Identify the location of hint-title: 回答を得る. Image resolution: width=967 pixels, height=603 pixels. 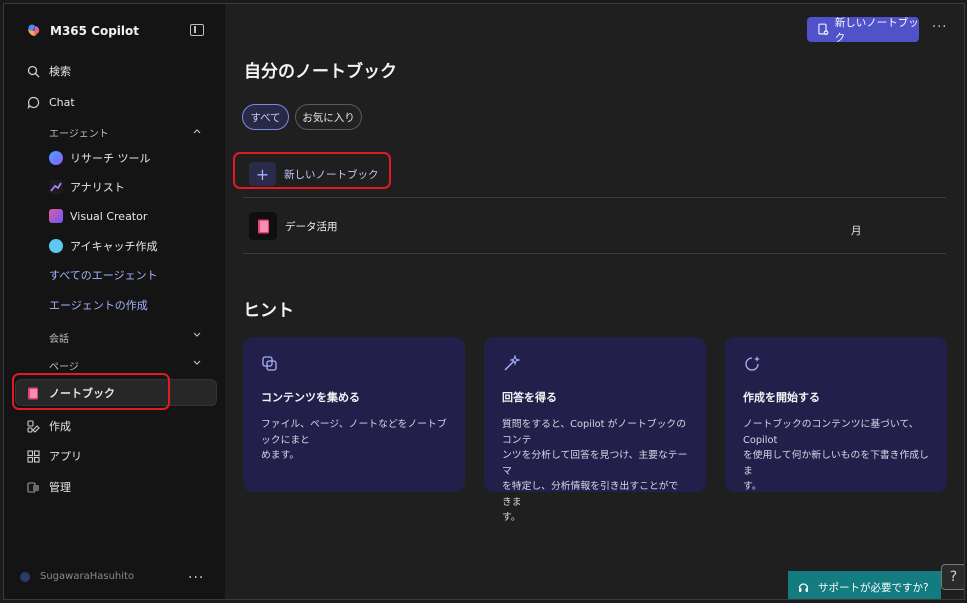
(529, 397).